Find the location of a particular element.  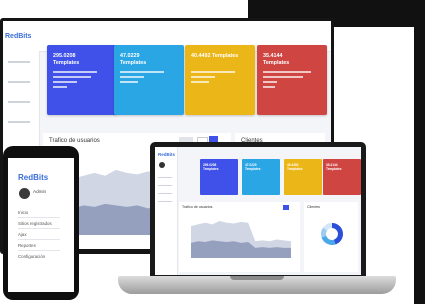

stat-value: 40.4492 Templates is located at coordinates (215, 56).